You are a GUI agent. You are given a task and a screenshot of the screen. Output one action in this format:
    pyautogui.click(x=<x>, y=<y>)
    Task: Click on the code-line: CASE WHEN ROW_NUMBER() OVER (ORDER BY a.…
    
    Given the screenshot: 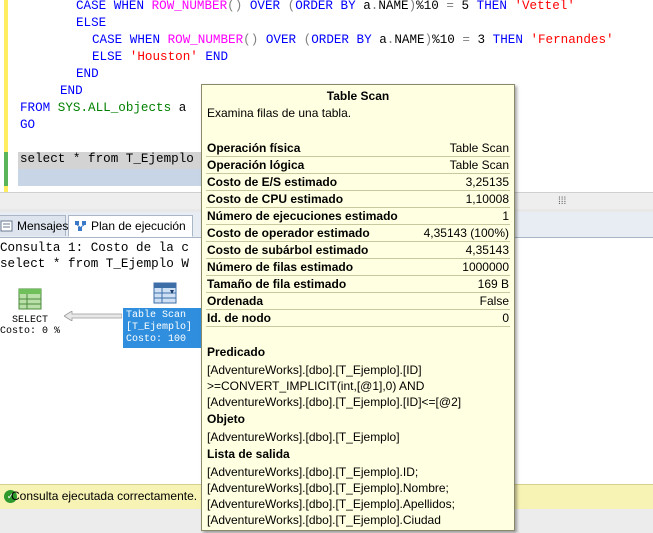 What is the action you would take?
    pyautogui.click(x=353, y=40)
    